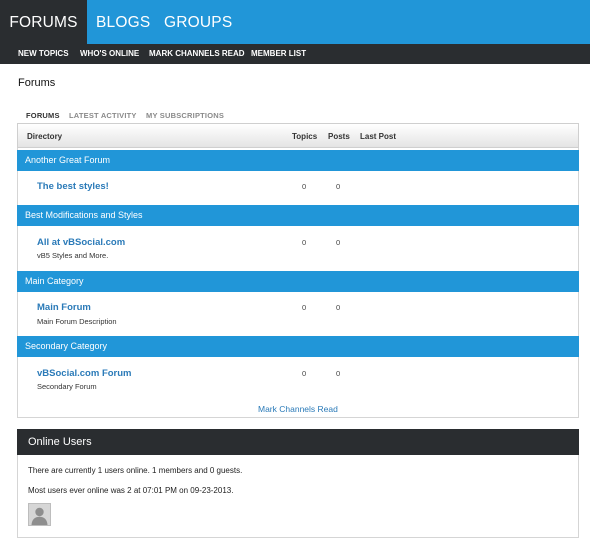 The image size is (590, 543). What do you see at coordinates (39, 514) in the screenshot?
I see `user-silhouette-icon` at bounding box center [39, 514].